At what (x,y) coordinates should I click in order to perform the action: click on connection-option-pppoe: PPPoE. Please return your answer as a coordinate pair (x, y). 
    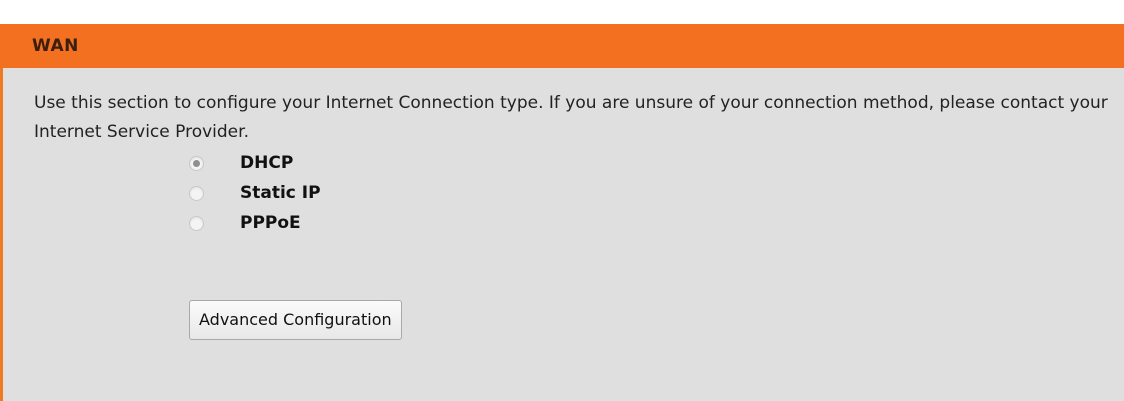
    Looking at the image, I should click on (255, 223).